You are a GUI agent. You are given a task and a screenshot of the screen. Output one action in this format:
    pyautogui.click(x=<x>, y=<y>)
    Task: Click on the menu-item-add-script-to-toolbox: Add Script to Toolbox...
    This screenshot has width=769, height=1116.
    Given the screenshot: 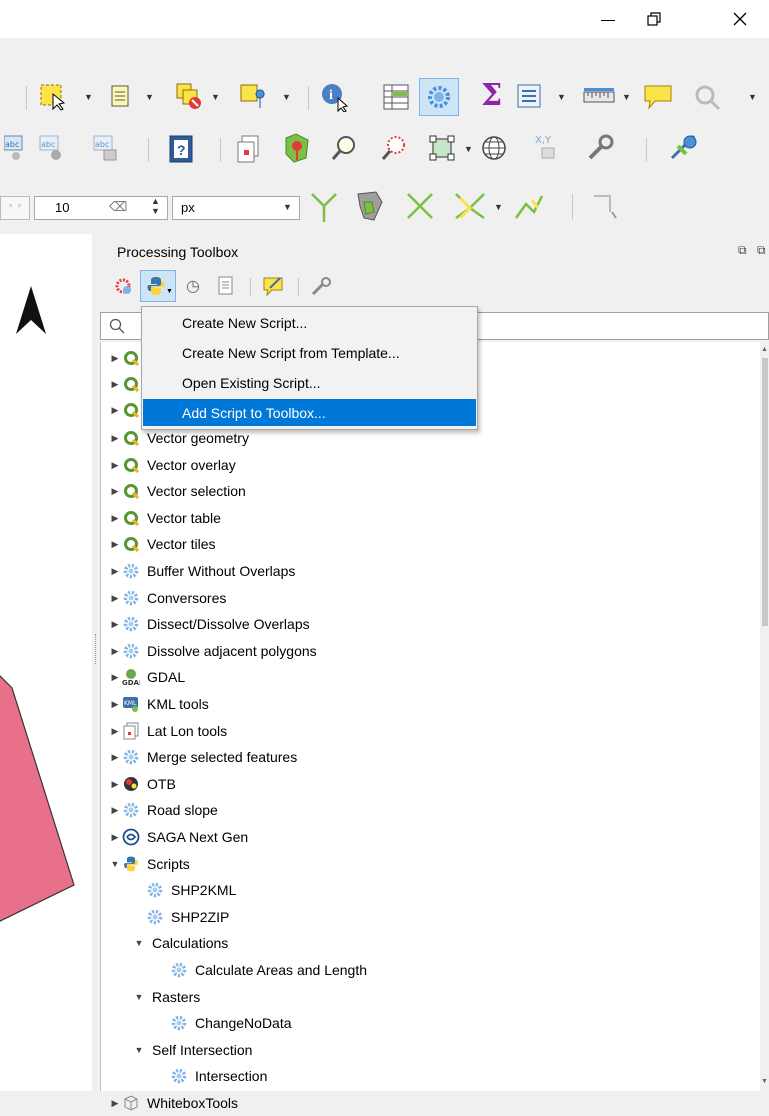 What is the action you would take?
    pyautogui.click(x=309, y=412)
    